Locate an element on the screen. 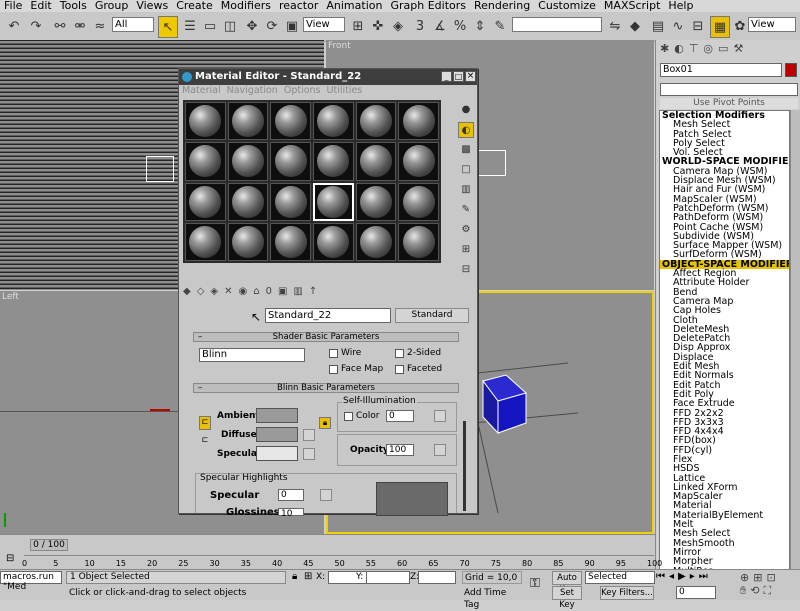 The image size is (800, 611). zoom-all-icon: ⊞ is located at coordinates (759, 577).